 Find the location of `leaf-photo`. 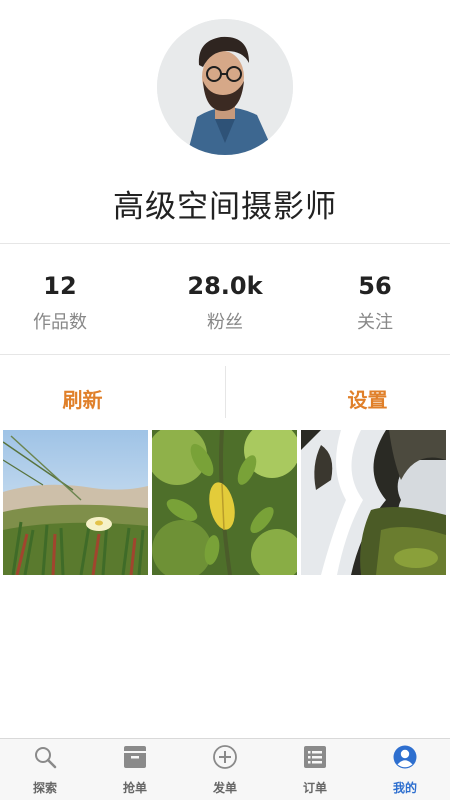

leaf-photo is located at coordinates (224, 502).